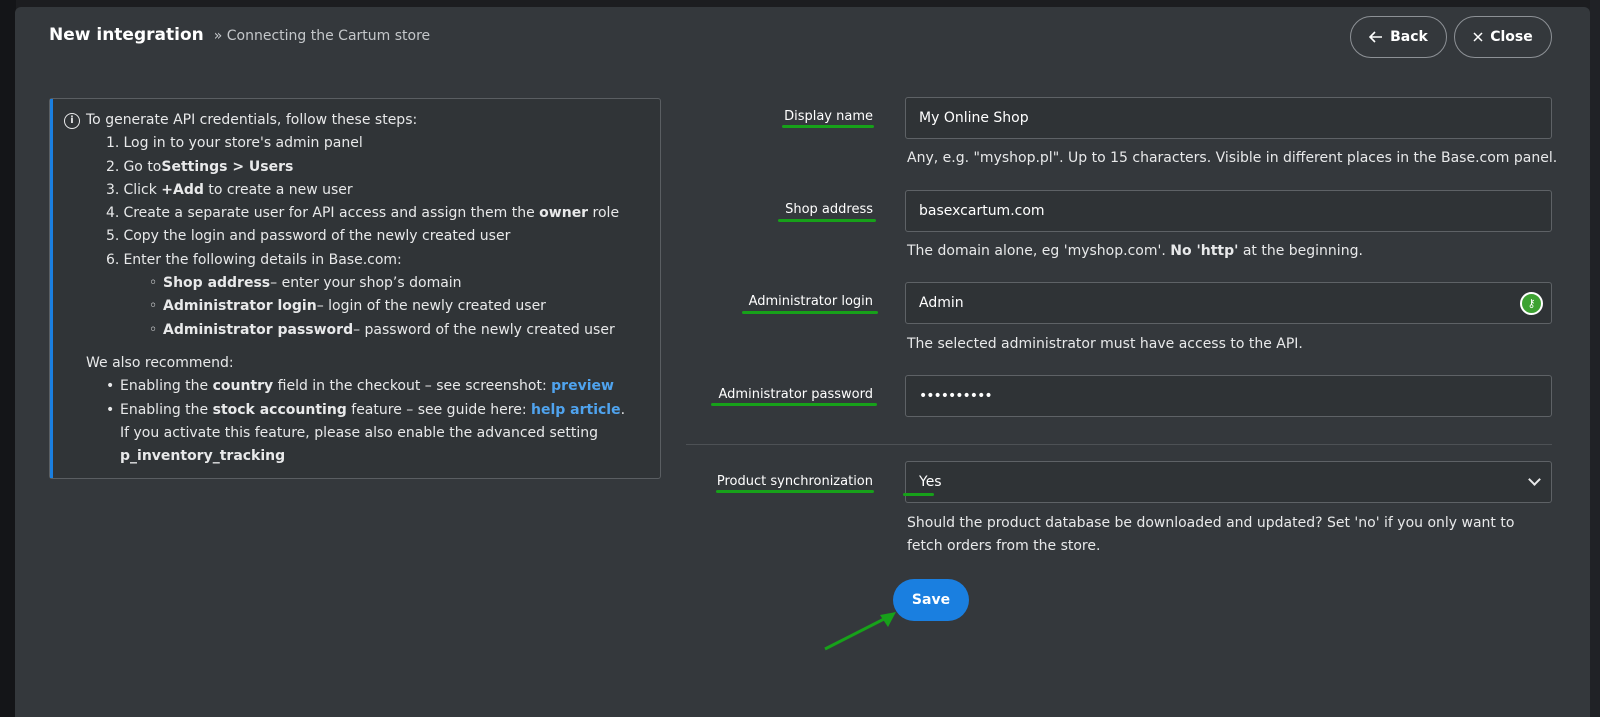 The height and width of the screenshot is (717, 1600). I want to click on arrow-left-icon, so click(1376, 37).